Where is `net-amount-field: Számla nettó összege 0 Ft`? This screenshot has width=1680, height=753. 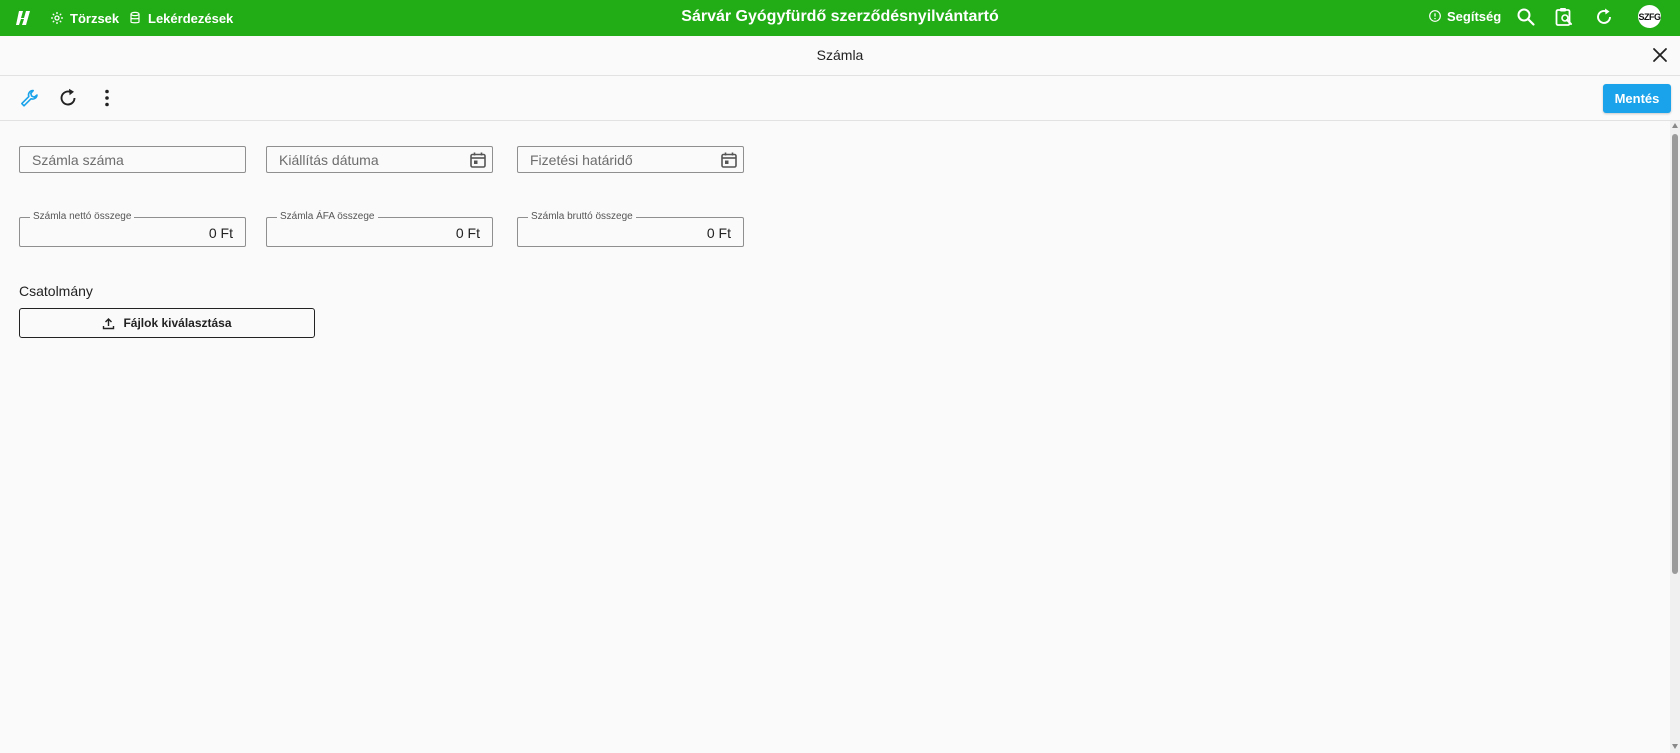 net-amount-field: Számla nettó összege 0 Ft is located at coordinates (132, 228).